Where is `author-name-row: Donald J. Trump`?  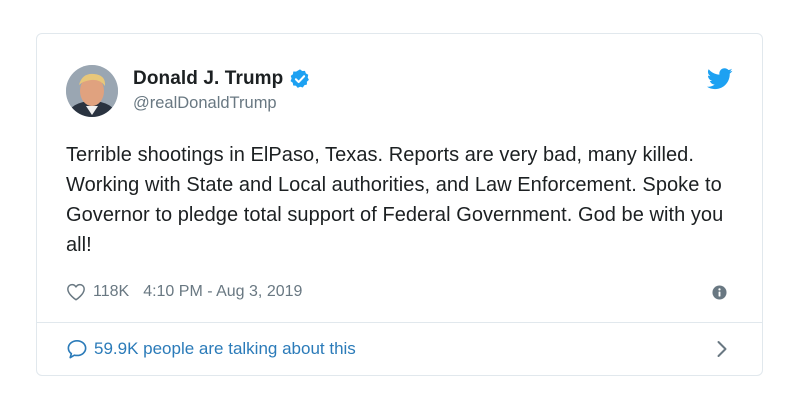 author-name-row: Donald J. Trump is located at coordinates (222, 79).